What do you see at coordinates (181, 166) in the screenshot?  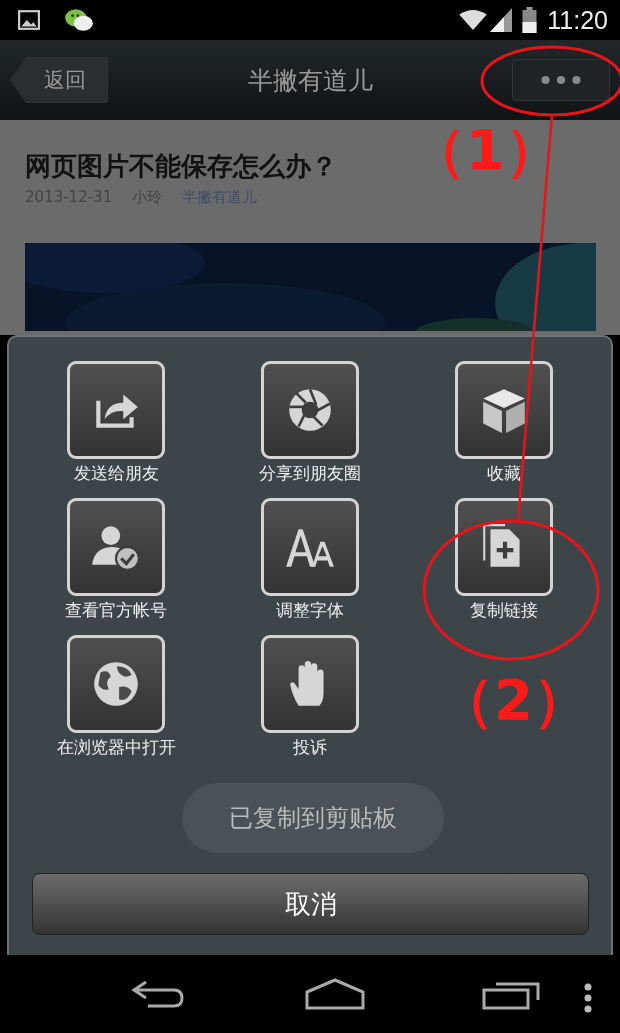 I see `article-title: 网页图片不能保存怎么办？` at bounding box center [181, 166].